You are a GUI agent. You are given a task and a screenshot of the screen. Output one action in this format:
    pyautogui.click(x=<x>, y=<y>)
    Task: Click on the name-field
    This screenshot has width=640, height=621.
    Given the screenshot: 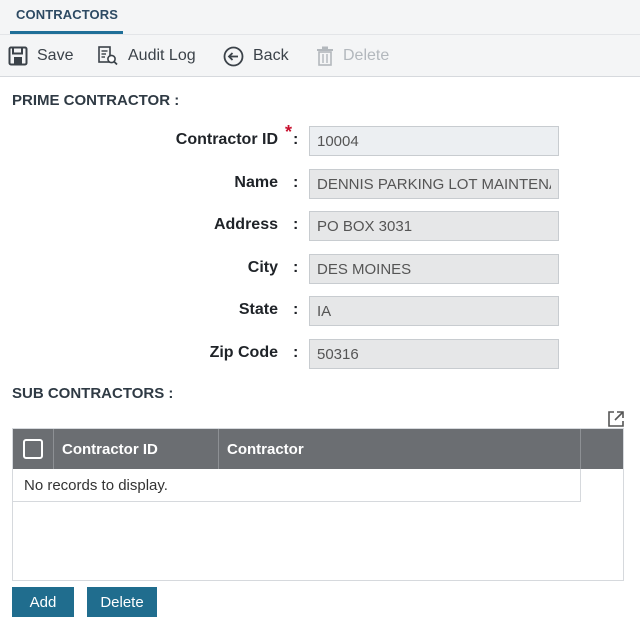 What is the action you would take?
    pyautogui.click(x=434, y=184)
    